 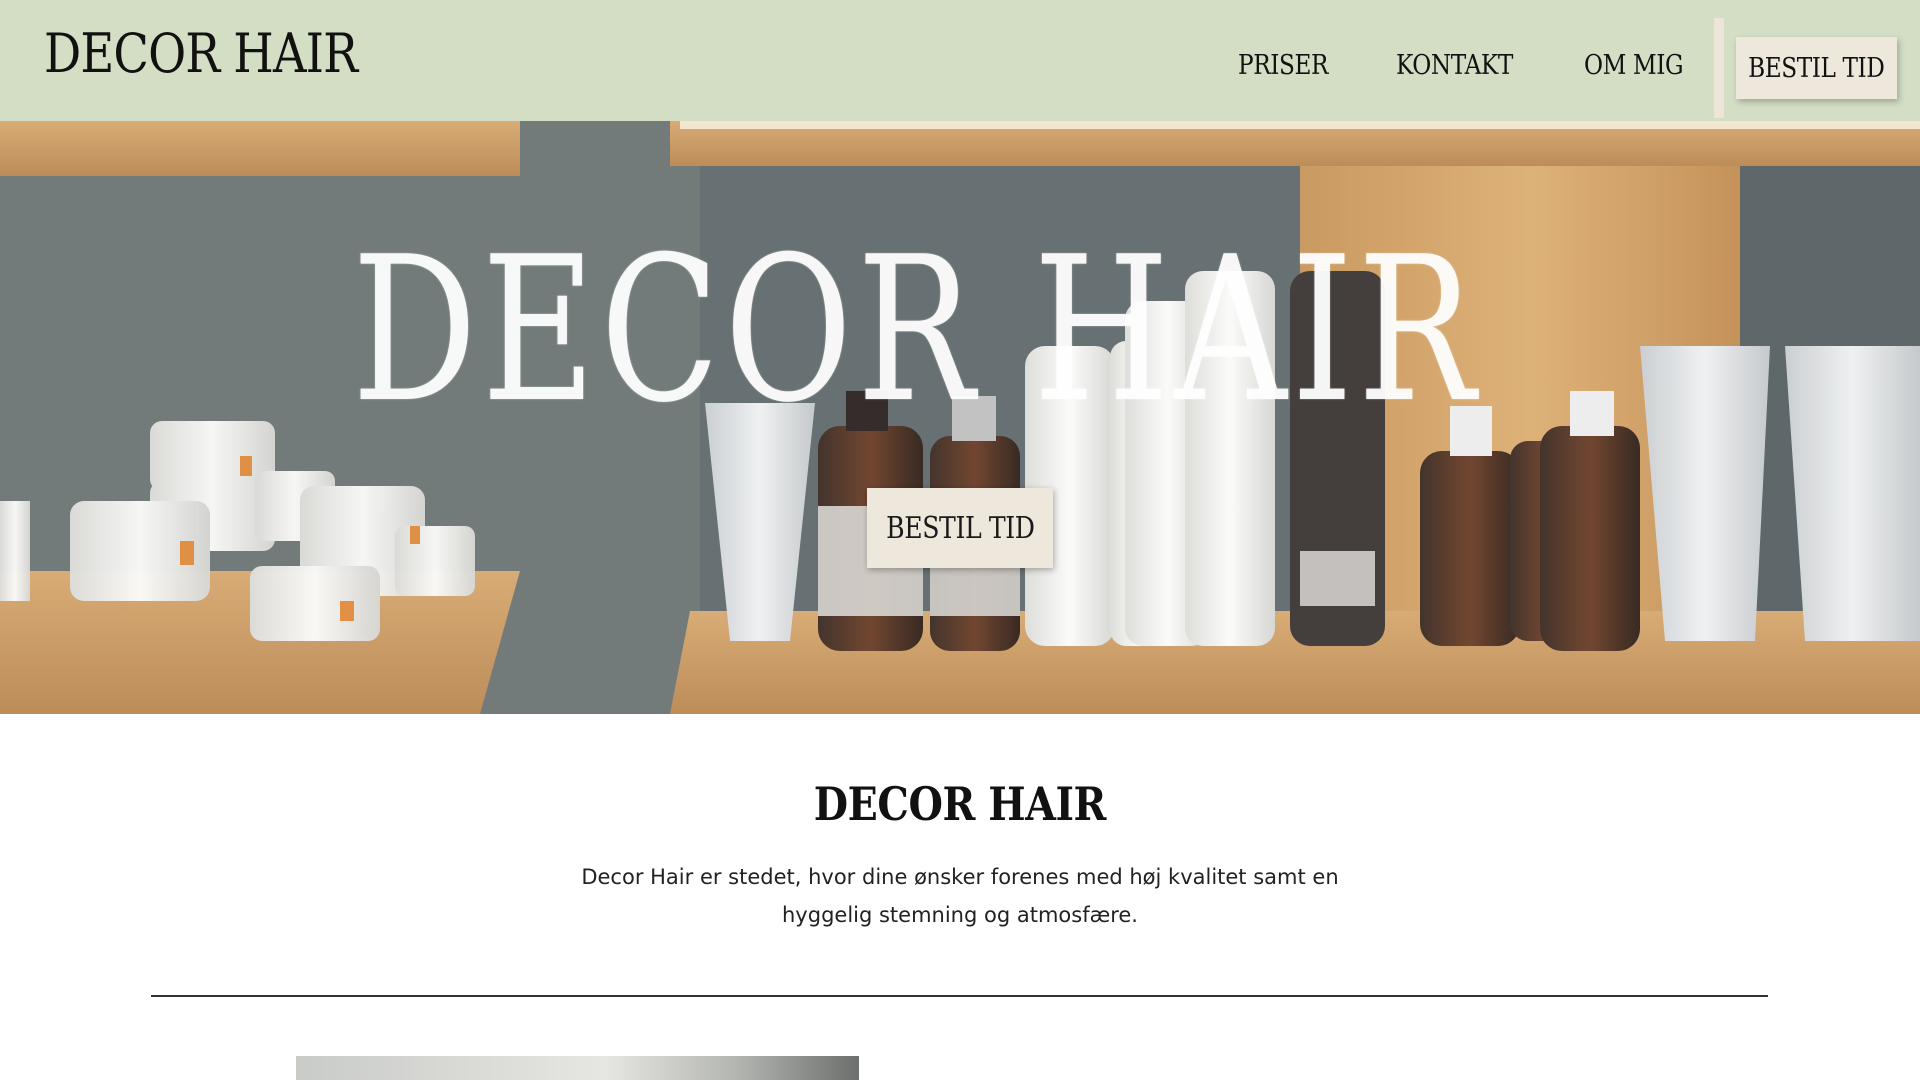 I want to click on gallery-image, so click(x=577, y=1068).